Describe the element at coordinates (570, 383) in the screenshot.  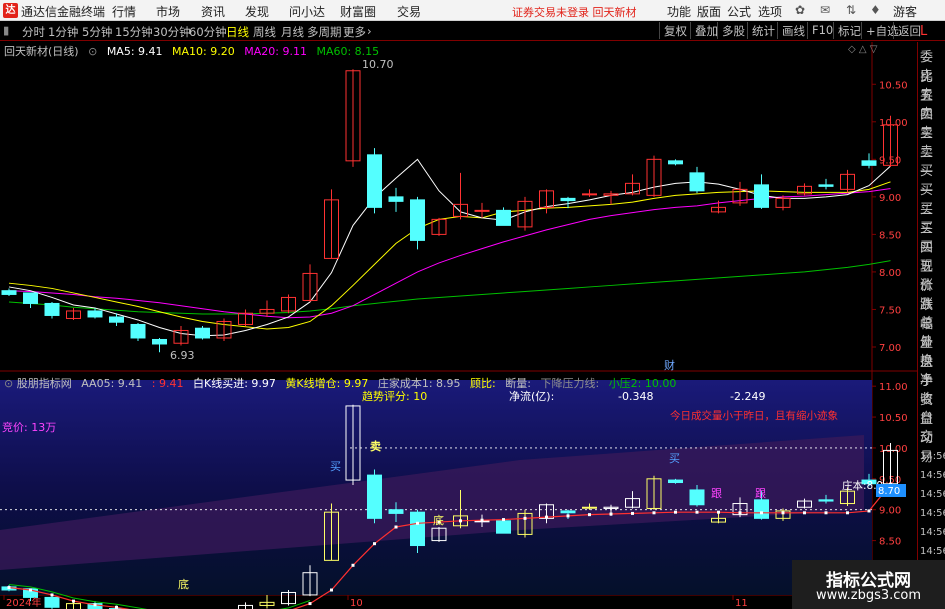
I see `pressure-line-value: 下降压力线:` at that location.